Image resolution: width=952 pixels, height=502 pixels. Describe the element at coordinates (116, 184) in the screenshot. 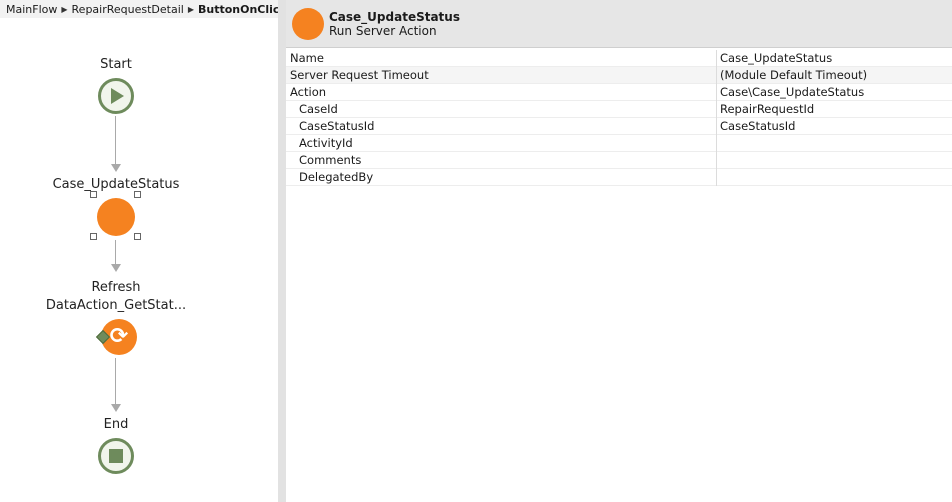

I see `action-label: Case_UpdateStatus` at that location.